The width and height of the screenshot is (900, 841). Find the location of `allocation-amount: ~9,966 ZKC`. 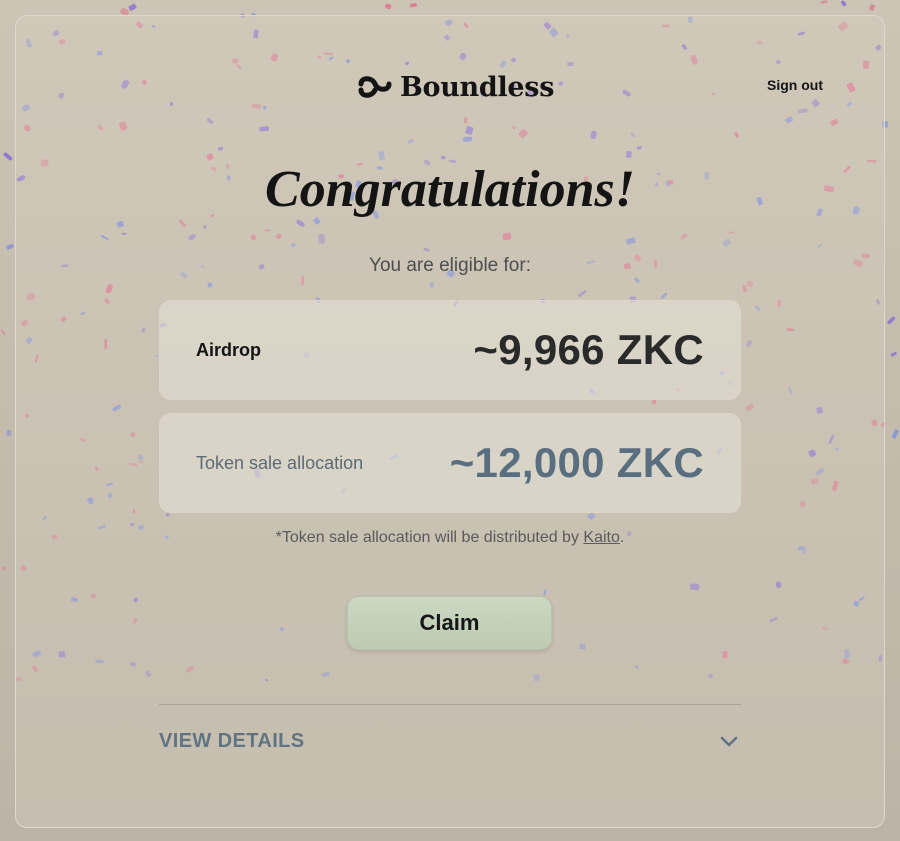

allocation-amount: ~9,966 ZKC is located at coordinates (588, 349).